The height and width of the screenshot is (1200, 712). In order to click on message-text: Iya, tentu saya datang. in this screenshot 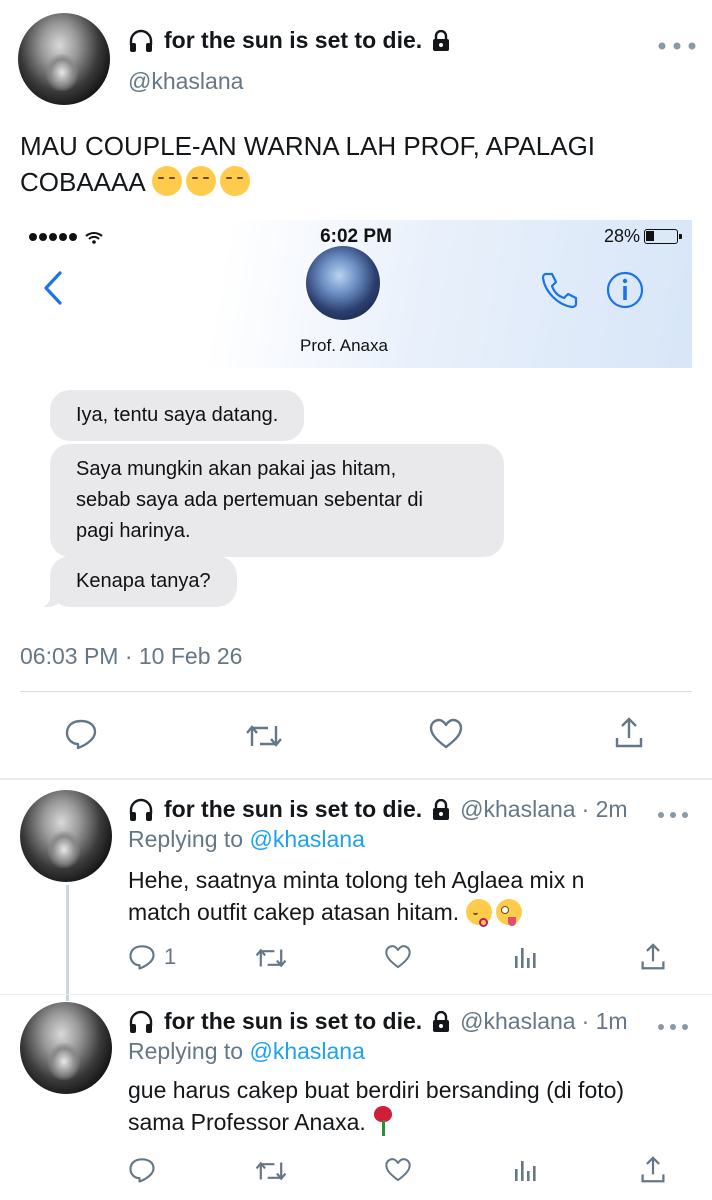, I will do `click(177, 415)`.